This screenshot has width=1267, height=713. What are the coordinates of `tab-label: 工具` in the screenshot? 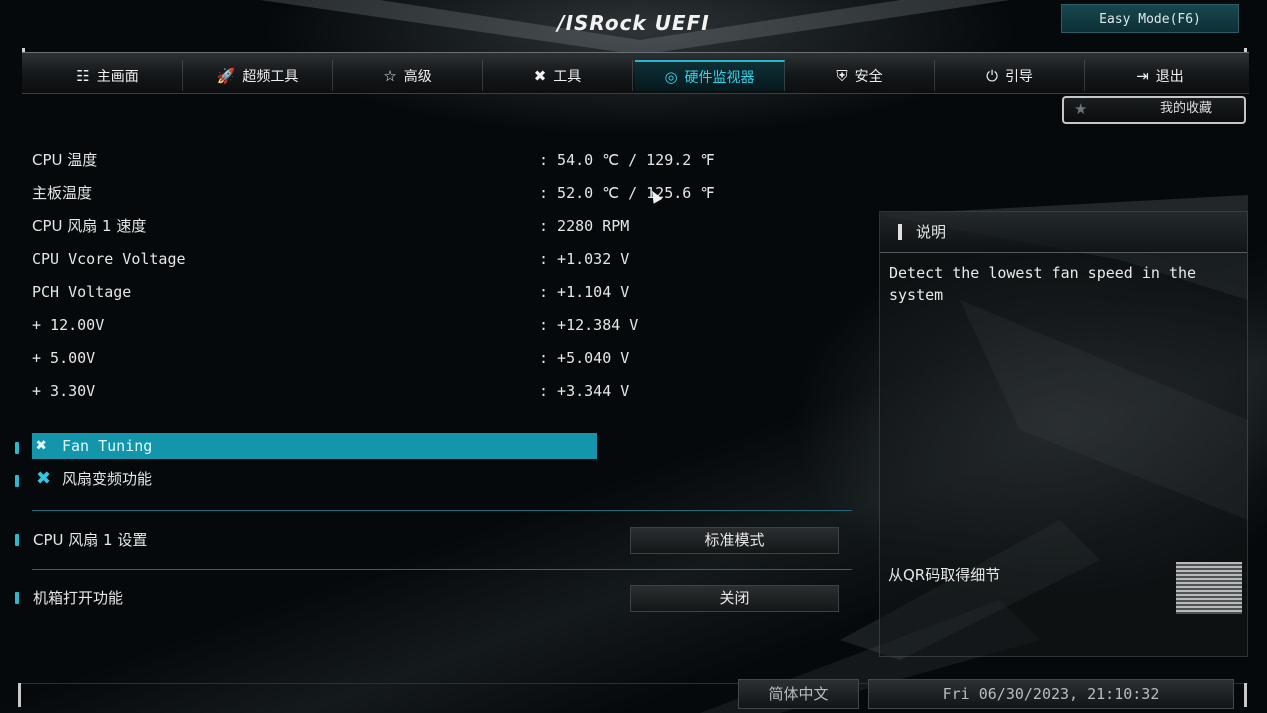 It's located at (567, 76).